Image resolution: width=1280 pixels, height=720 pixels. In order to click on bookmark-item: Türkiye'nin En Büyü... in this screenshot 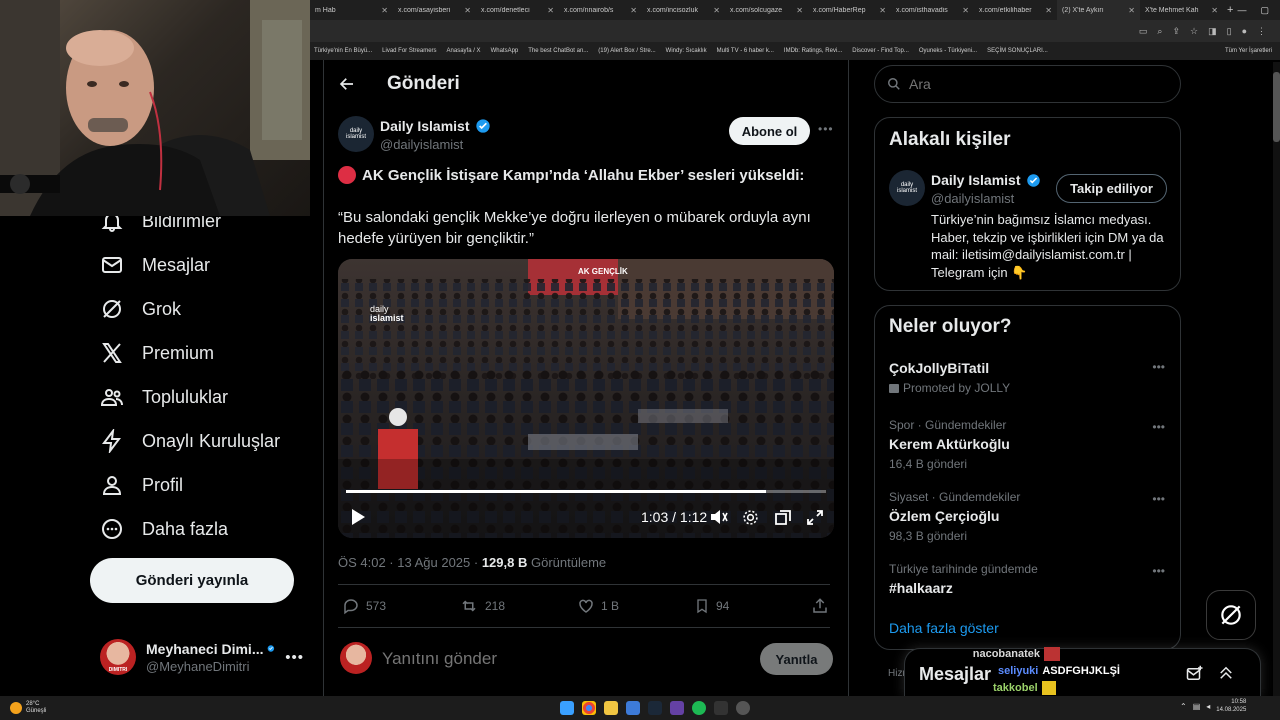, I will do `click(343, 51)`.